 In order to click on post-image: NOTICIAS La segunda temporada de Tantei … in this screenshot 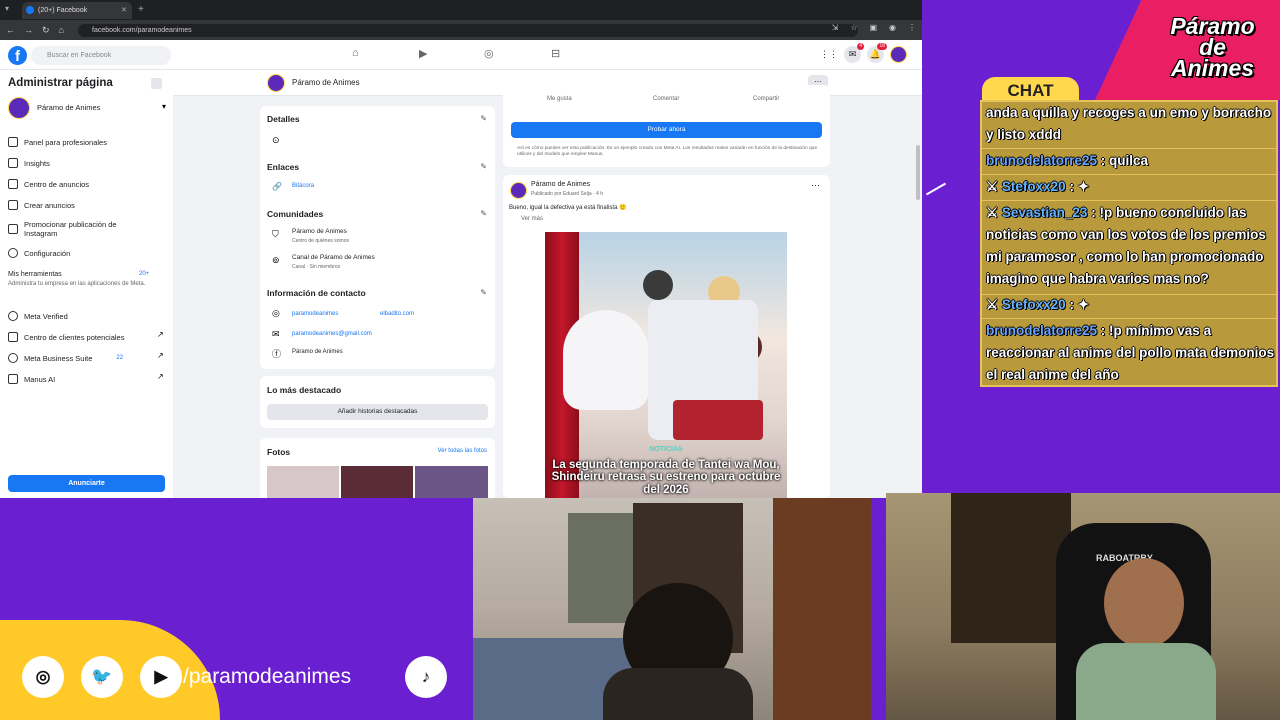, I will do `click(666, 365)`.